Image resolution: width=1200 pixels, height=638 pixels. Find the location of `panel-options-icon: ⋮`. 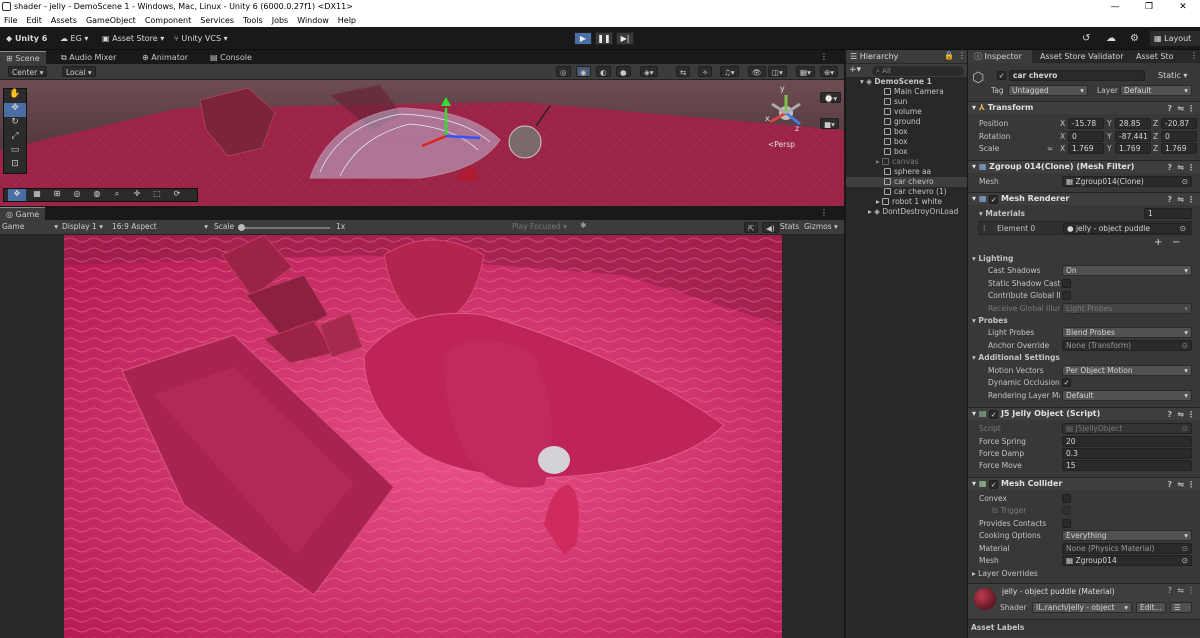

panel-options-icon: ⋮ is located at coordinates (824, 56).